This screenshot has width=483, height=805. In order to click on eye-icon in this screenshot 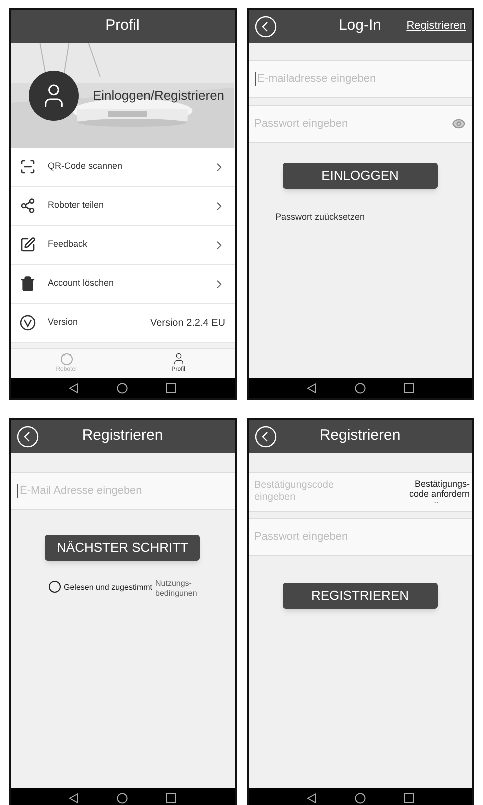, I will do `click(459, 124)`.